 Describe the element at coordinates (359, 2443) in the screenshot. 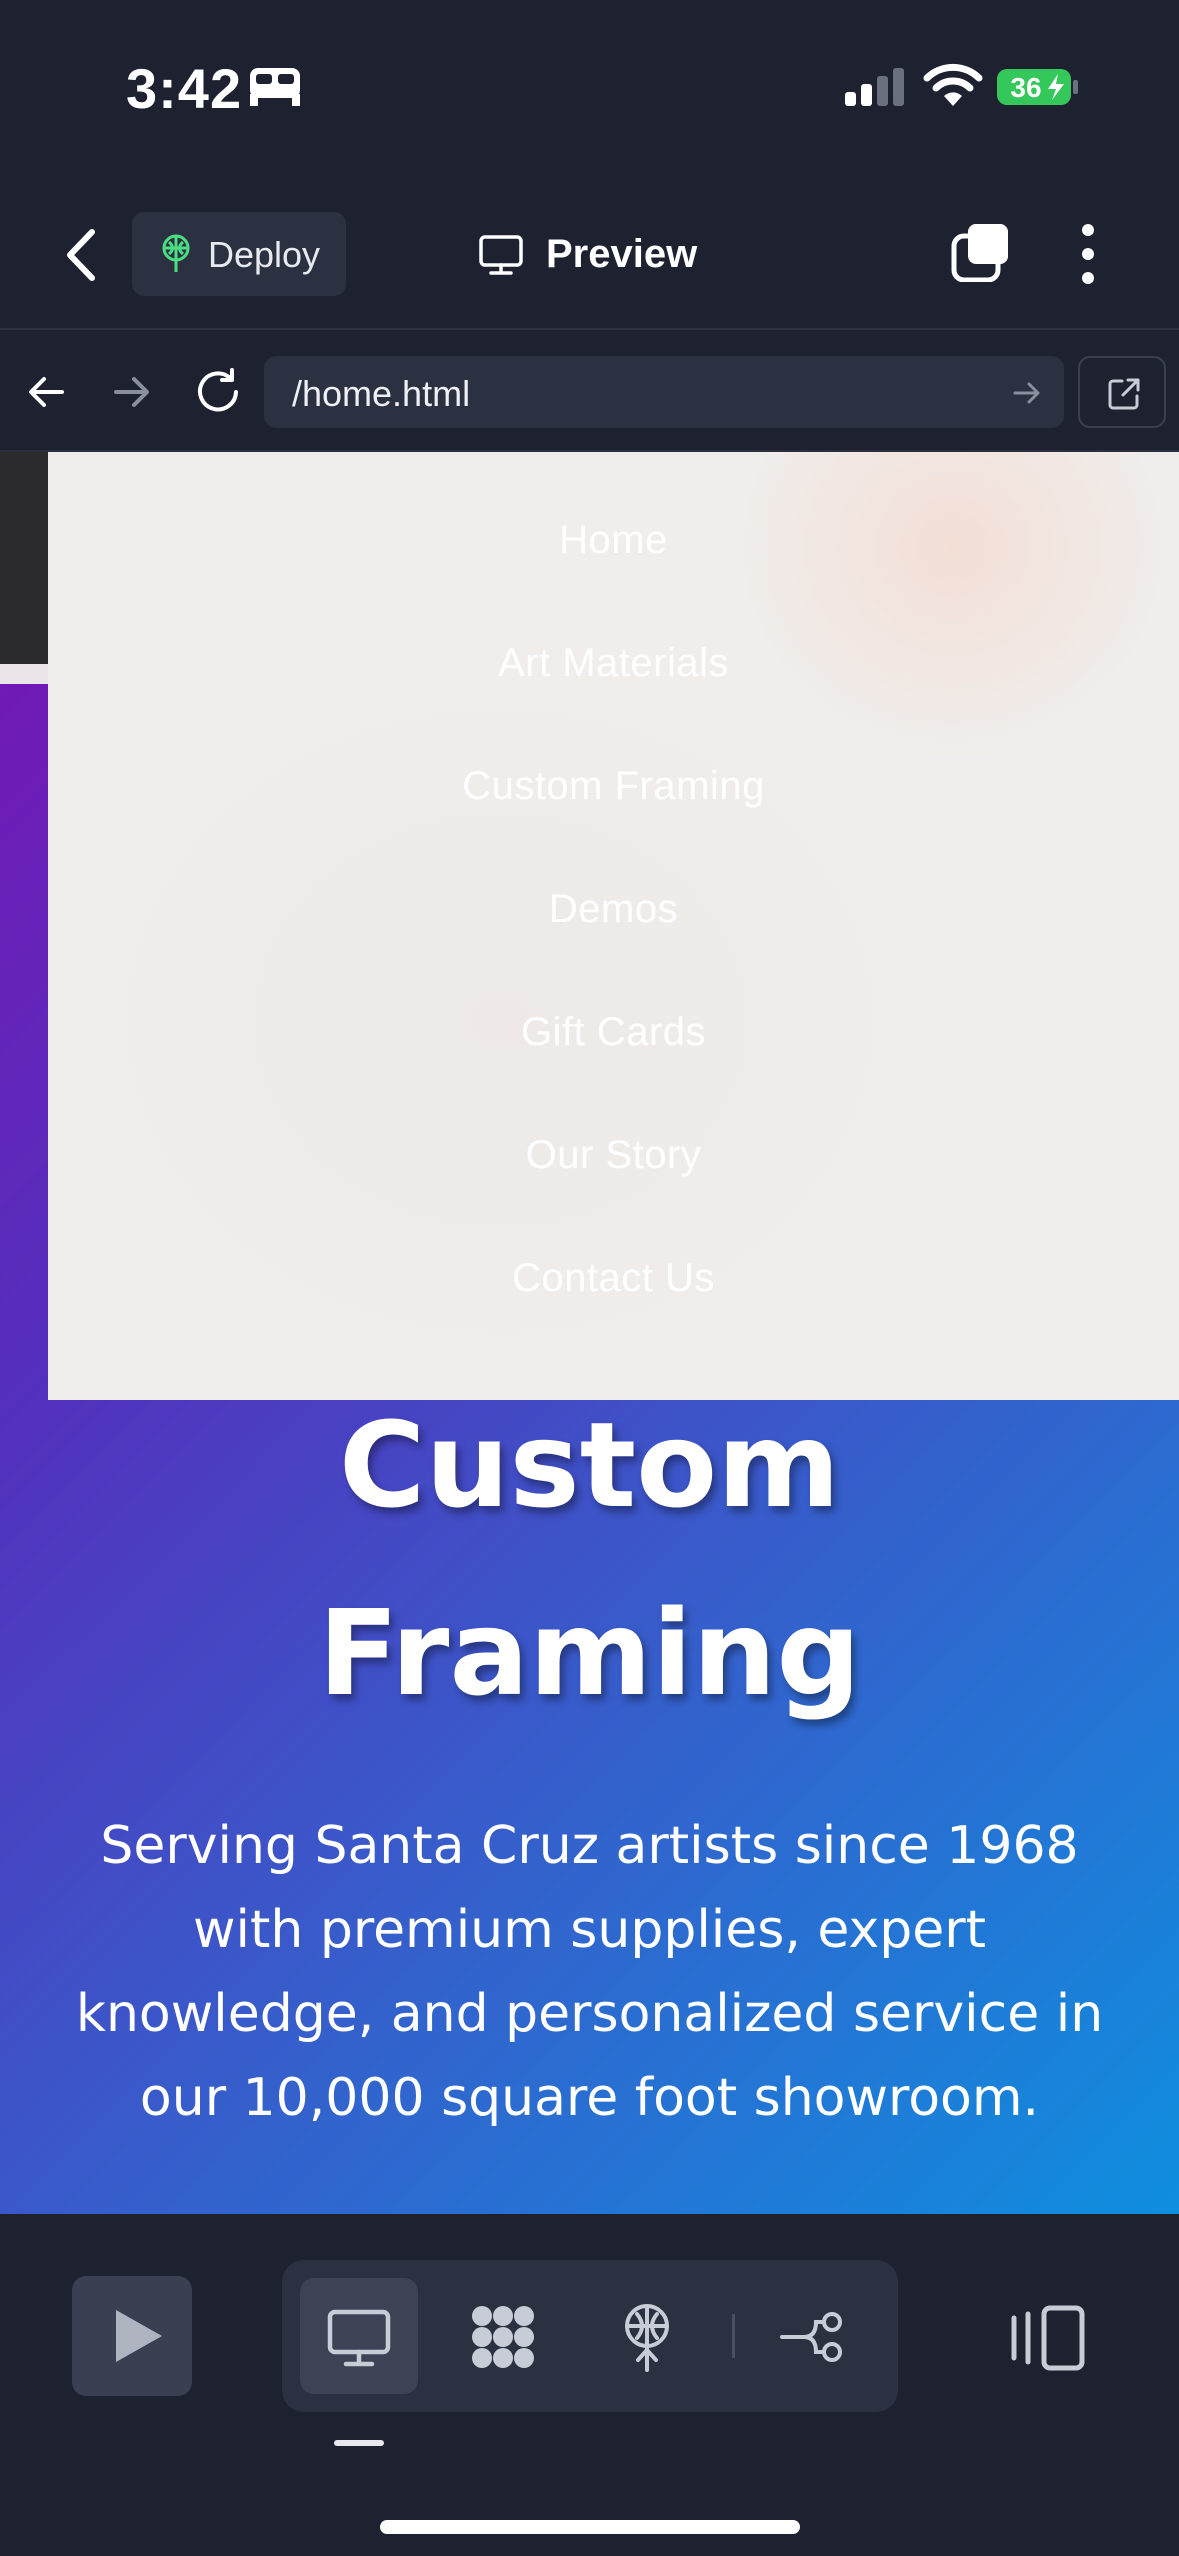

I see `active-tab-indicator` at that location.